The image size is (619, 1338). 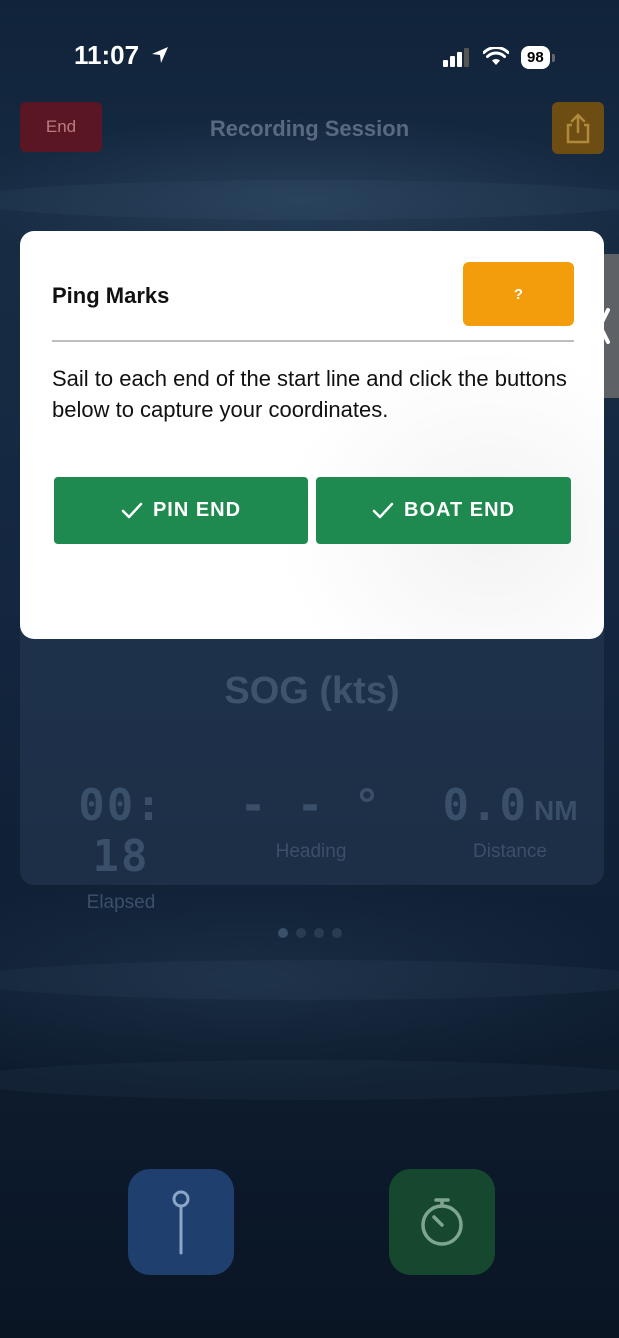 I want to click on stopwatch-icon, so click(x=442, y=1222).